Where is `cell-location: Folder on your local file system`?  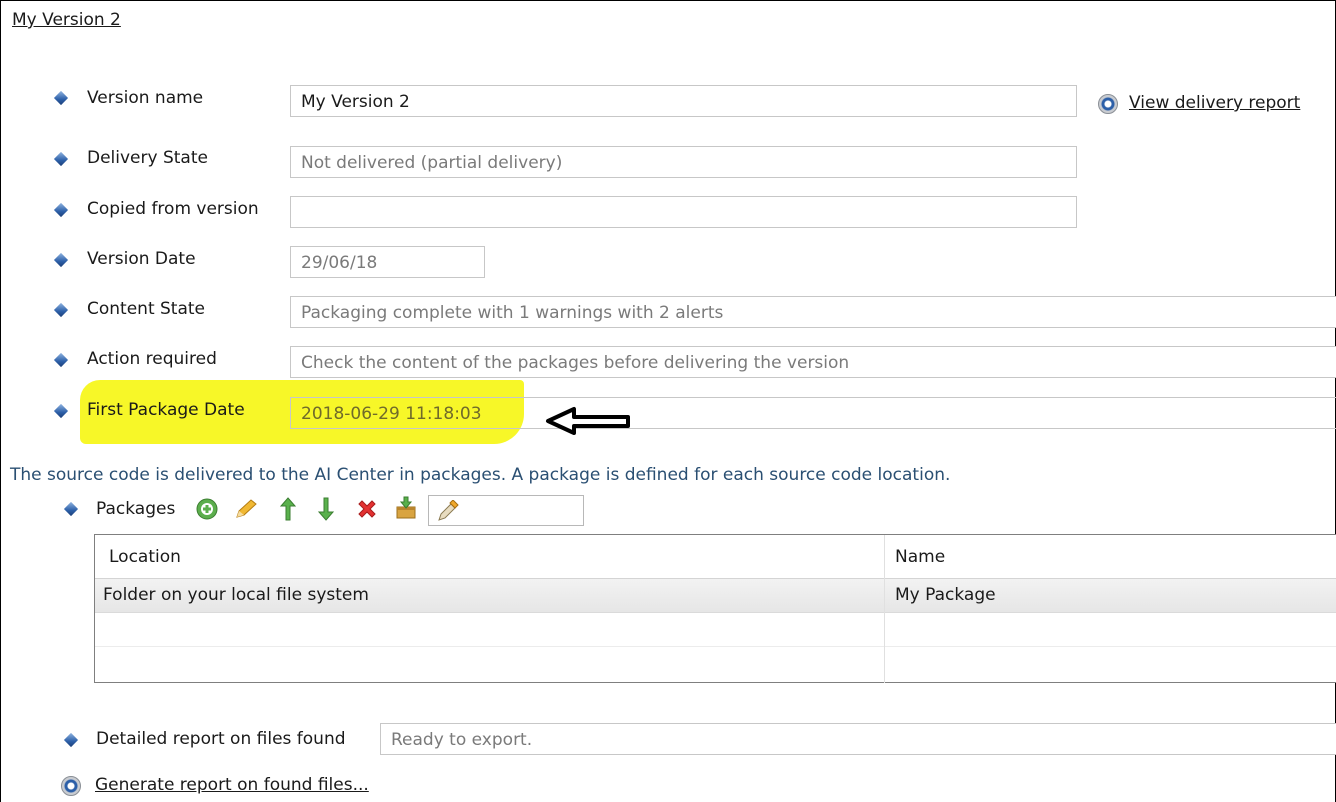 cell-location: Folder on your local file system is located at coordinates (236, 595).